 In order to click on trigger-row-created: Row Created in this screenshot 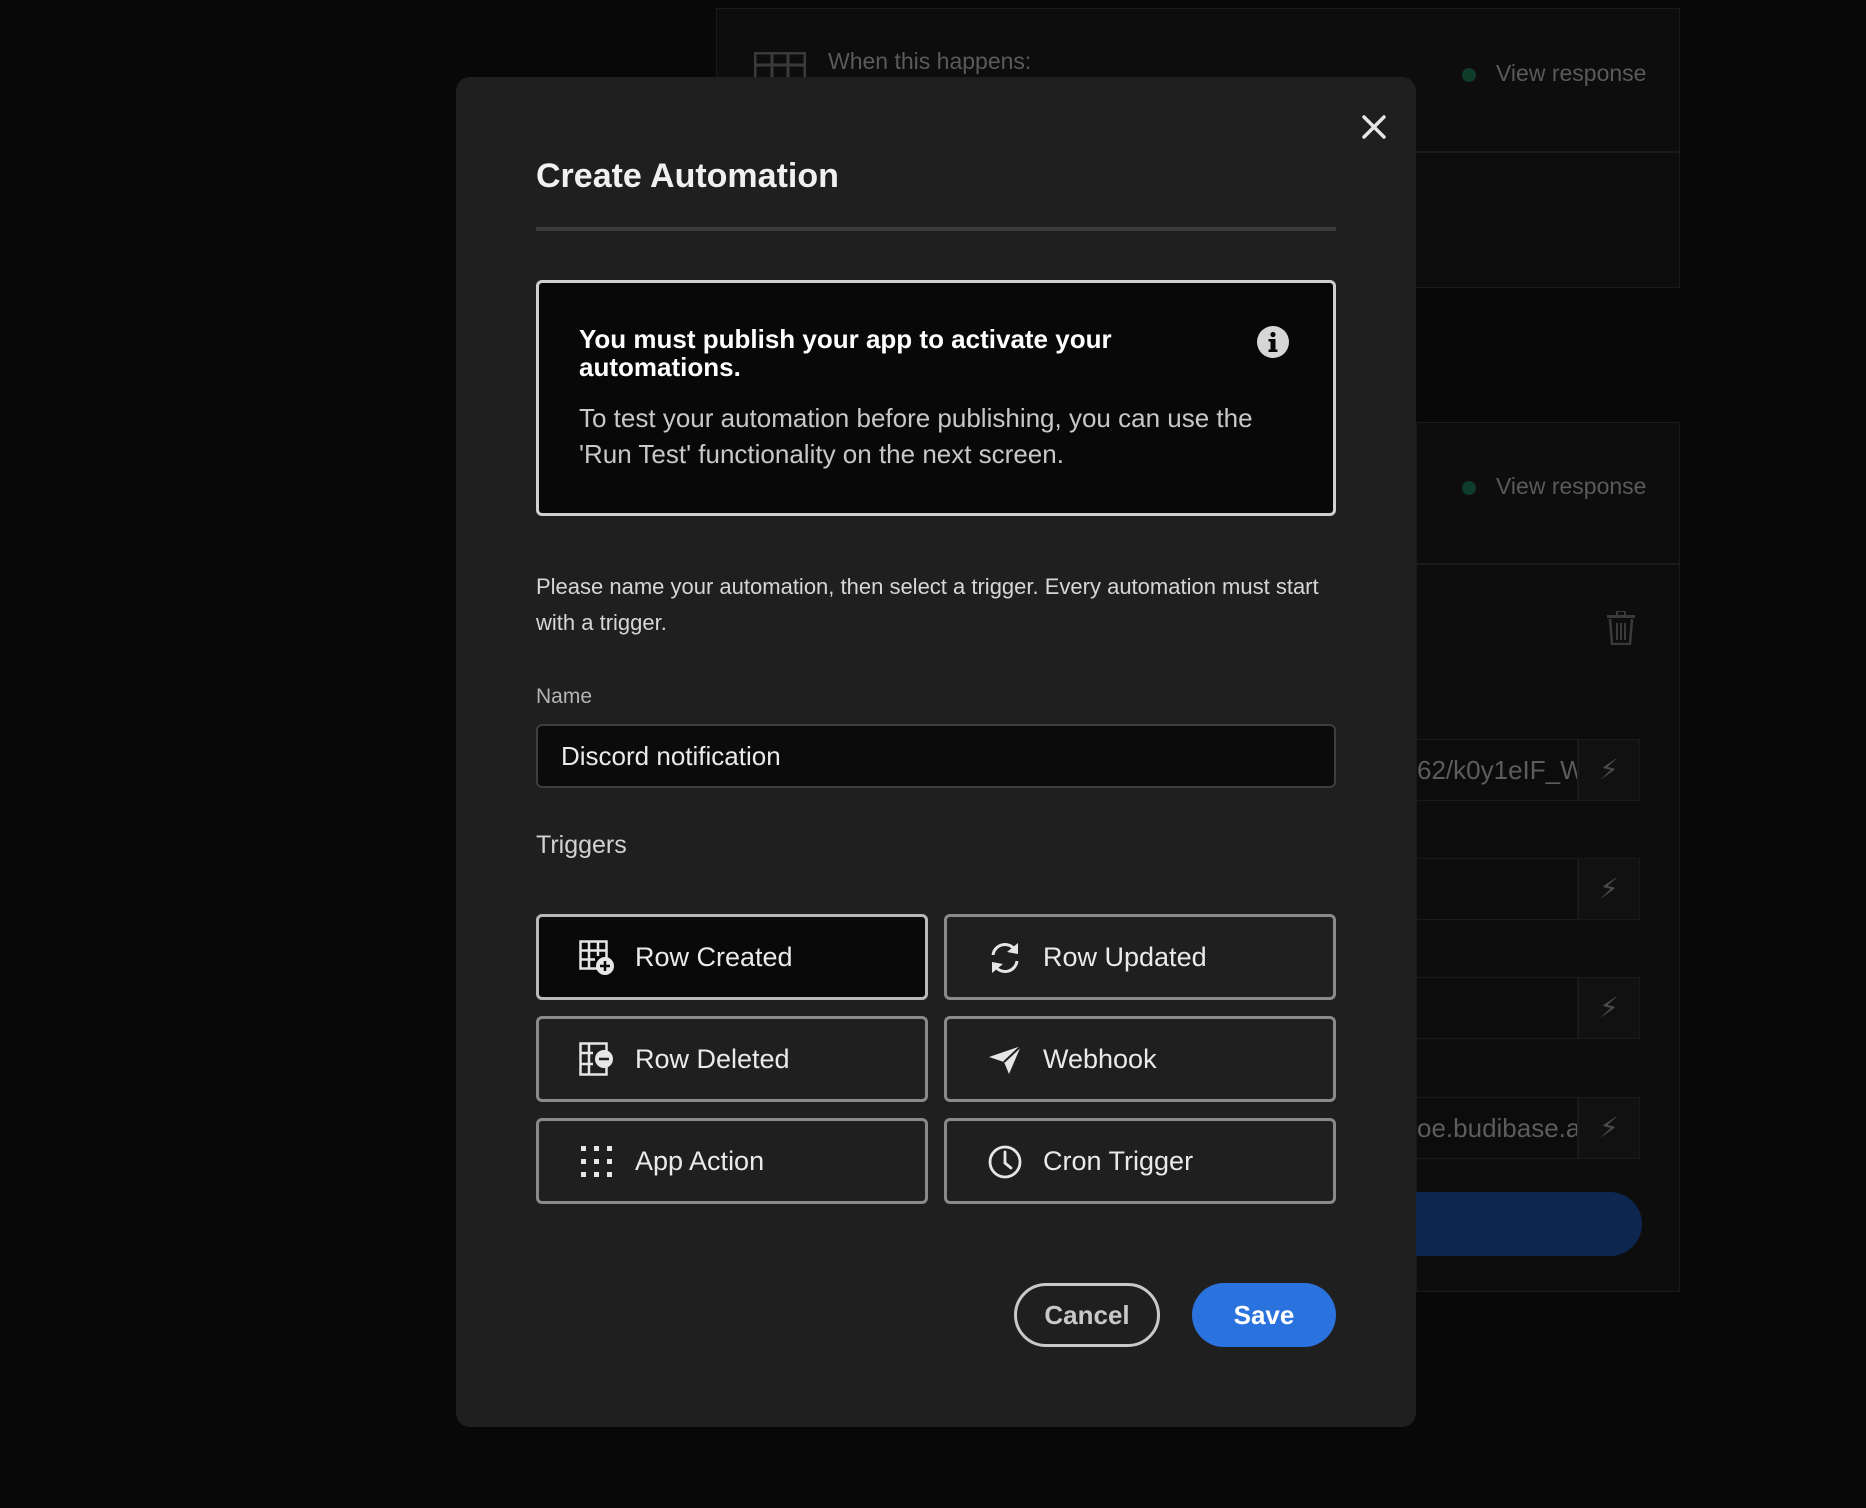, I will do `click(732, 957)`.